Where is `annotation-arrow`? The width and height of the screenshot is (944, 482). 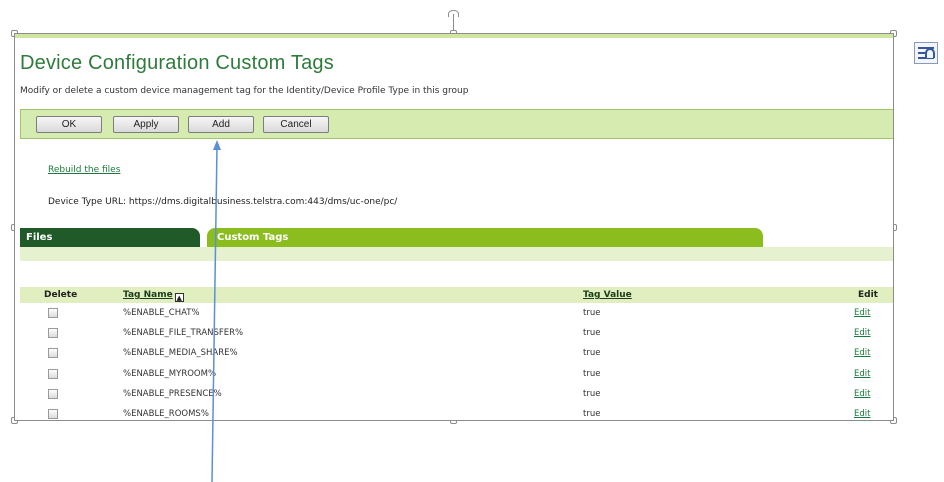
annotation-arrow is located at coordinates (216, 311).